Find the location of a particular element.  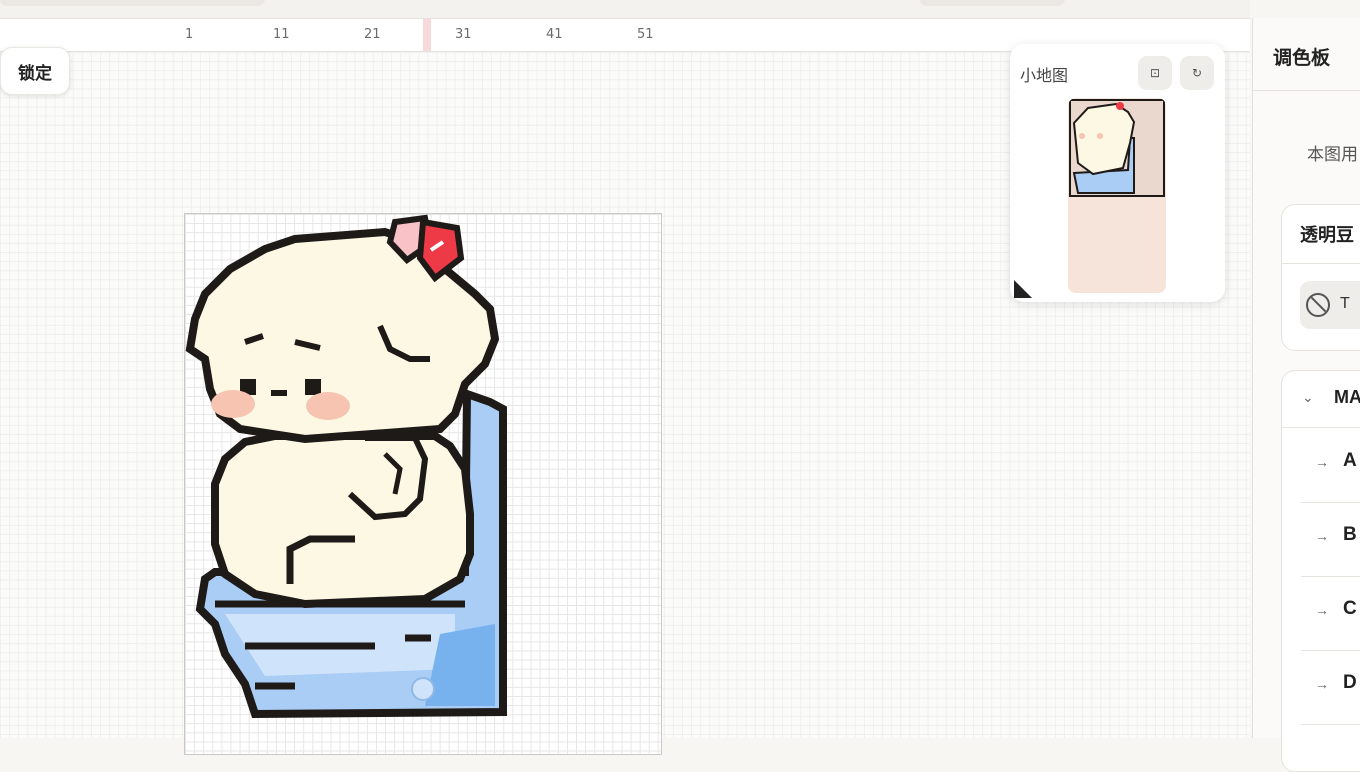

palette-row-c: → C is located at coordinates (1330, 614).